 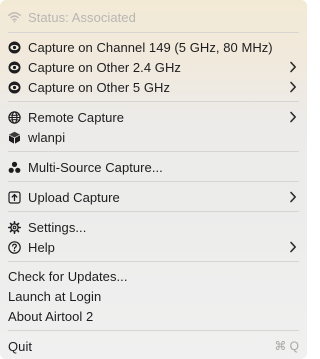 I want to click on help-label: Help, so click(x=41, y=247).